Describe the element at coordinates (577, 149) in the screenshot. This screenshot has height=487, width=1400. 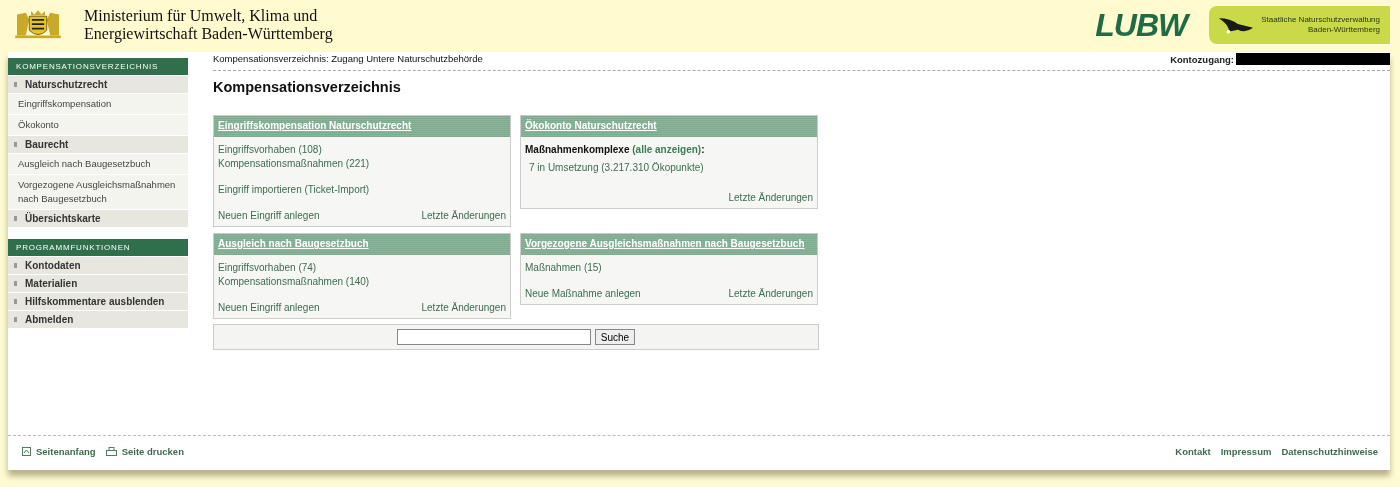
I see `group-label: Maßnahmenkomplexe` at that location.